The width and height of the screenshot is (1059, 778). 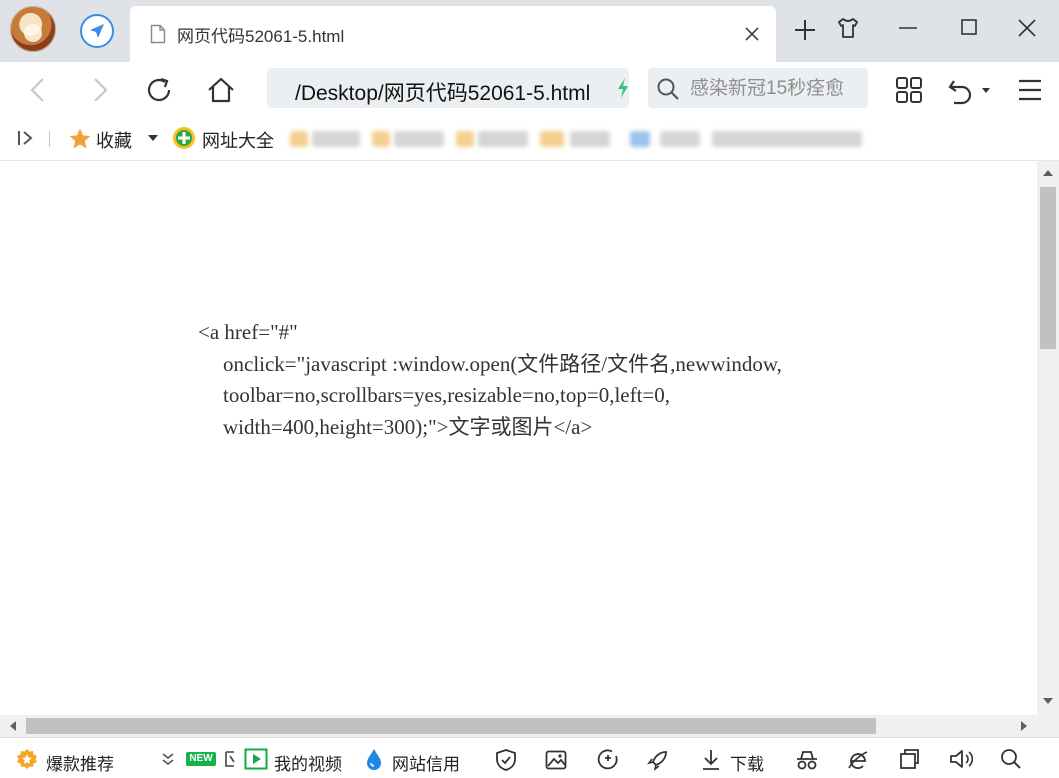 What do you see at coordinates (747, 762) in the screenshot?
I see `download-label: 下载` at bounding box center [747, 762].